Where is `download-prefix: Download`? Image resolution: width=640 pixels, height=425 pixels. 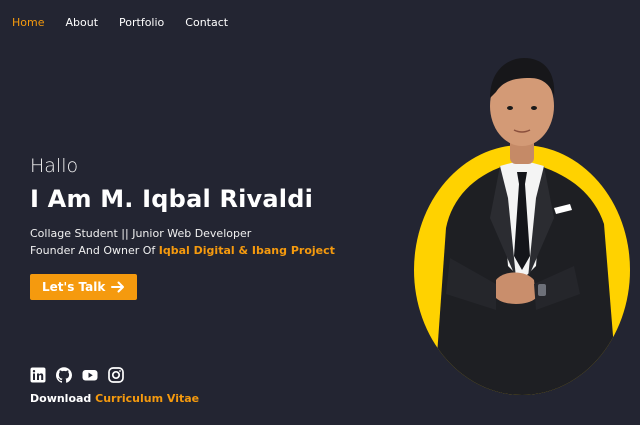
download-prefix: Download is located at coordinates (63, 398).